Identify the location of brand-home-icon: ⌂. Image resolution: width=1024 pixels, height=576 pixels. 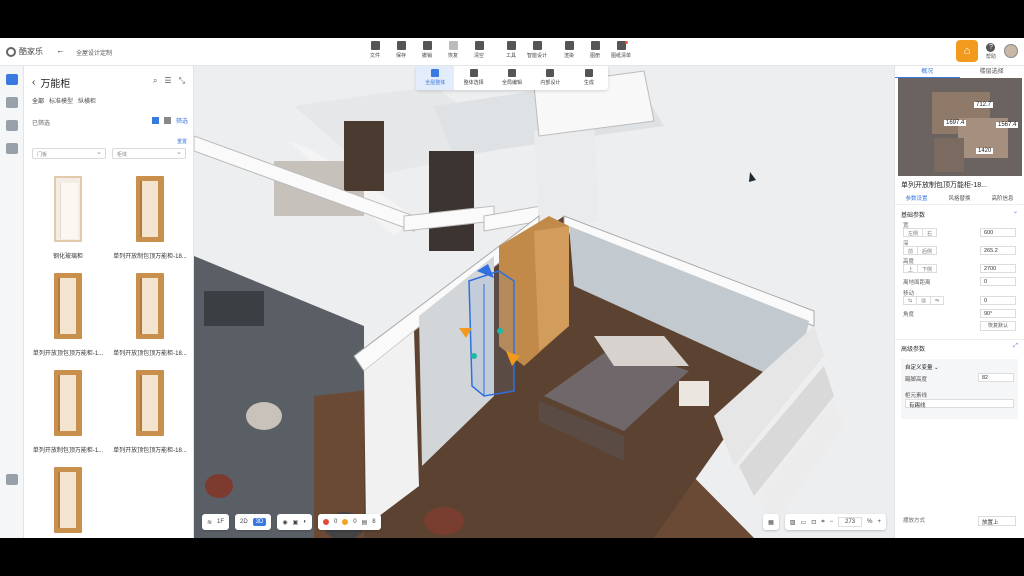
(966, 51).